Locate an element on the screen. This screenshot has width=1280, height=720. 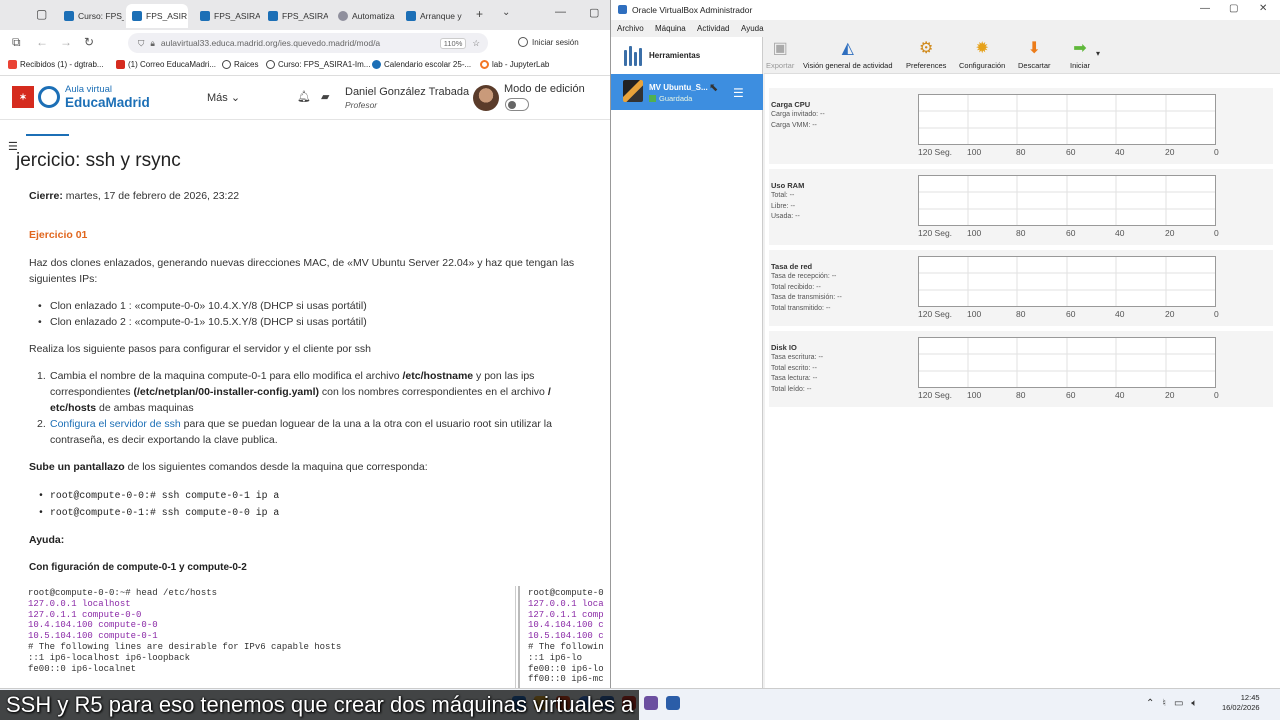
browser-tab: Automatiza is located at coordinates (365, 16).